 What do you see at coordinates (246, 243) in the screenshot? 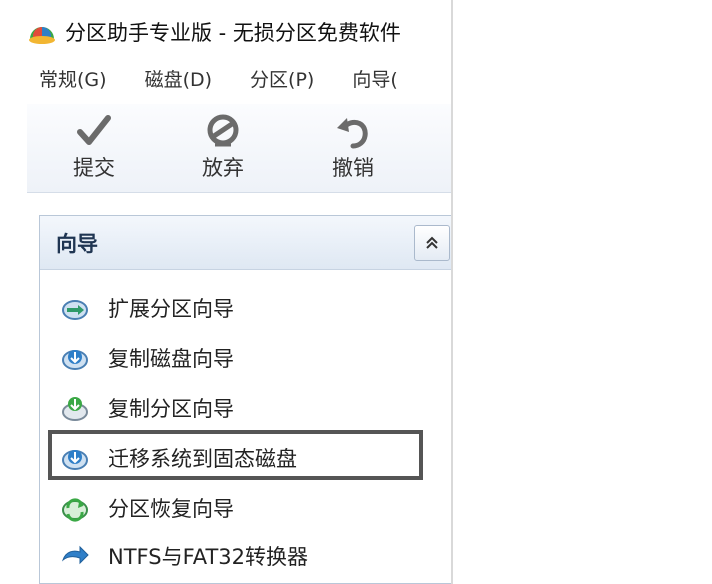
I see `wizard-panel-header: 向导` at bounding box center [246, 243].